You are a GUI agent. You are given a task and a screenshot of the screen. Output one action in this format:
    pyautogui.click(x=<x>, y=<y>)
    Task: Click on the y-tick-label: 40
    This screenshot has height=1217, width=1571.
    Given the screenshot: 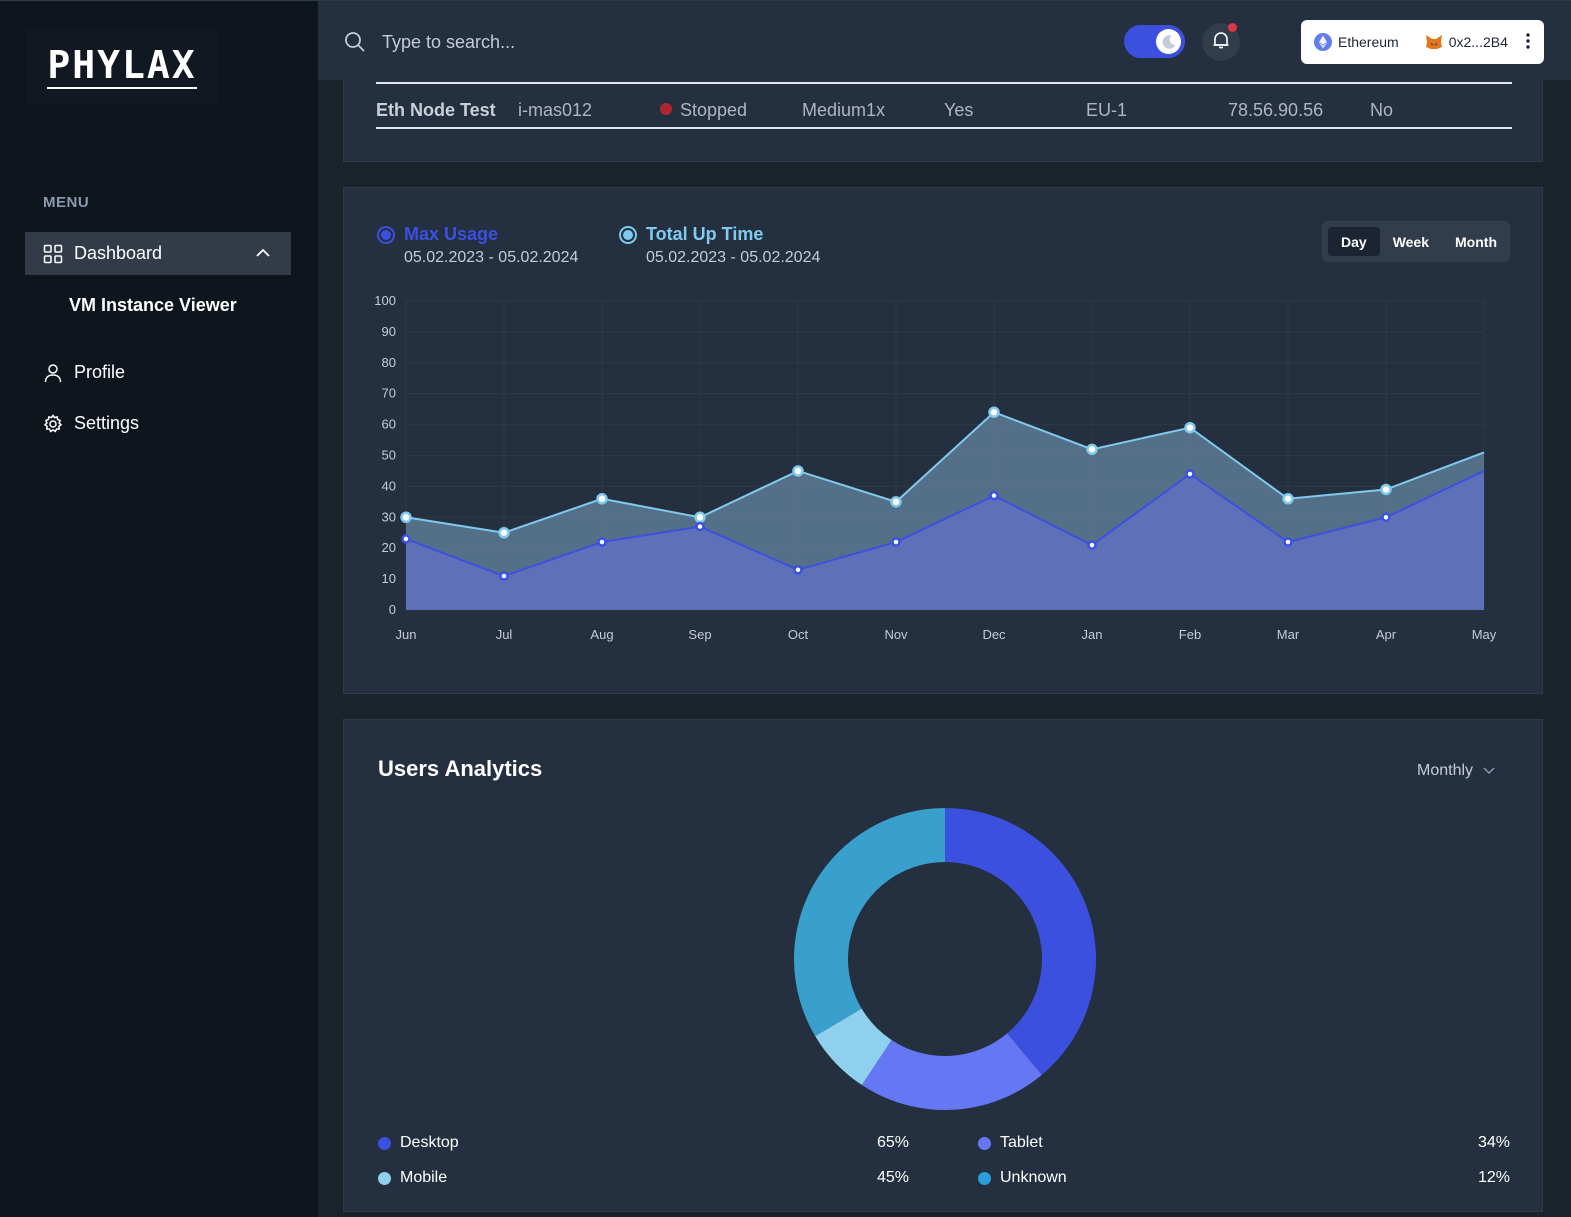 What is the action you would take?
    pyautogui.click(x=389, y=485)
    